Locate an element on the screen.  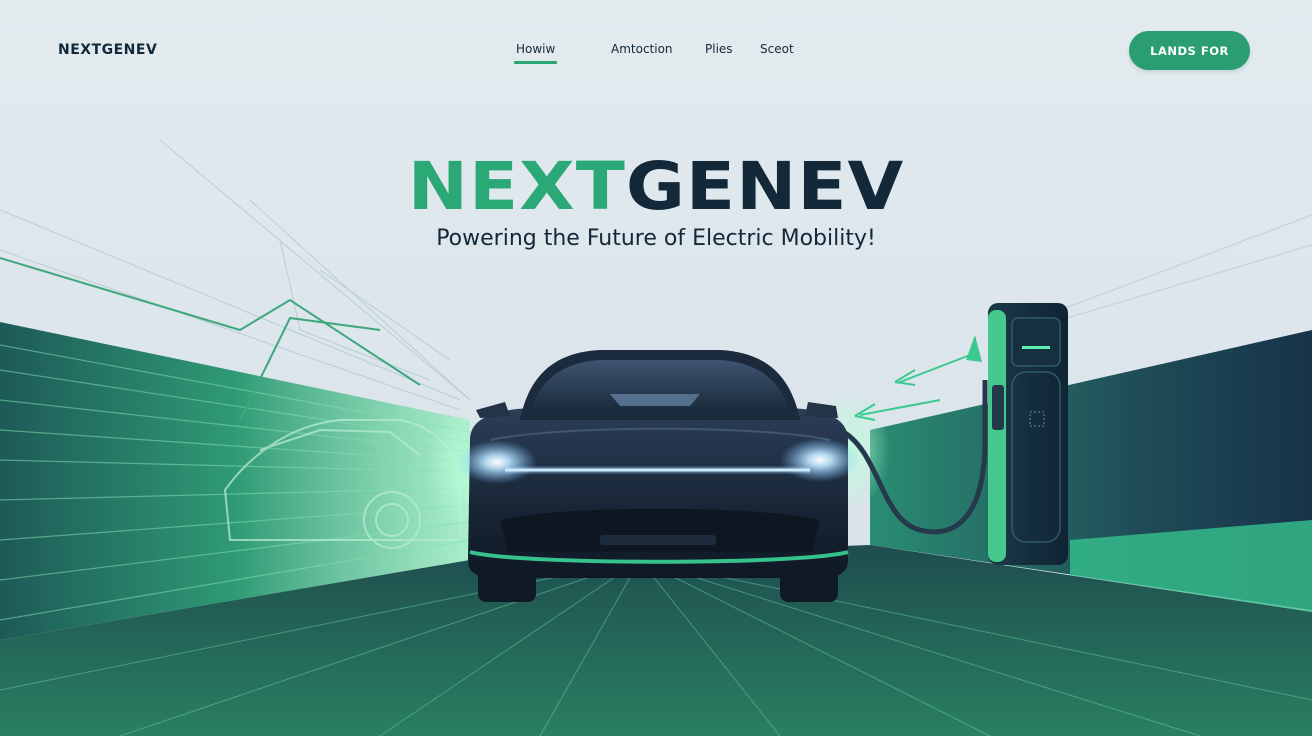
nav-item-plies: Plies is located at coordinates (719, 49).